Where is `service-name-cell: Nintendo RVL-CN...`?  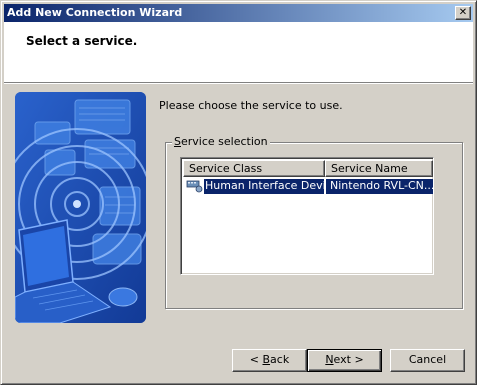
service-name-cell: Nintendo RVL-CN... is located at coordinates (379, 186).